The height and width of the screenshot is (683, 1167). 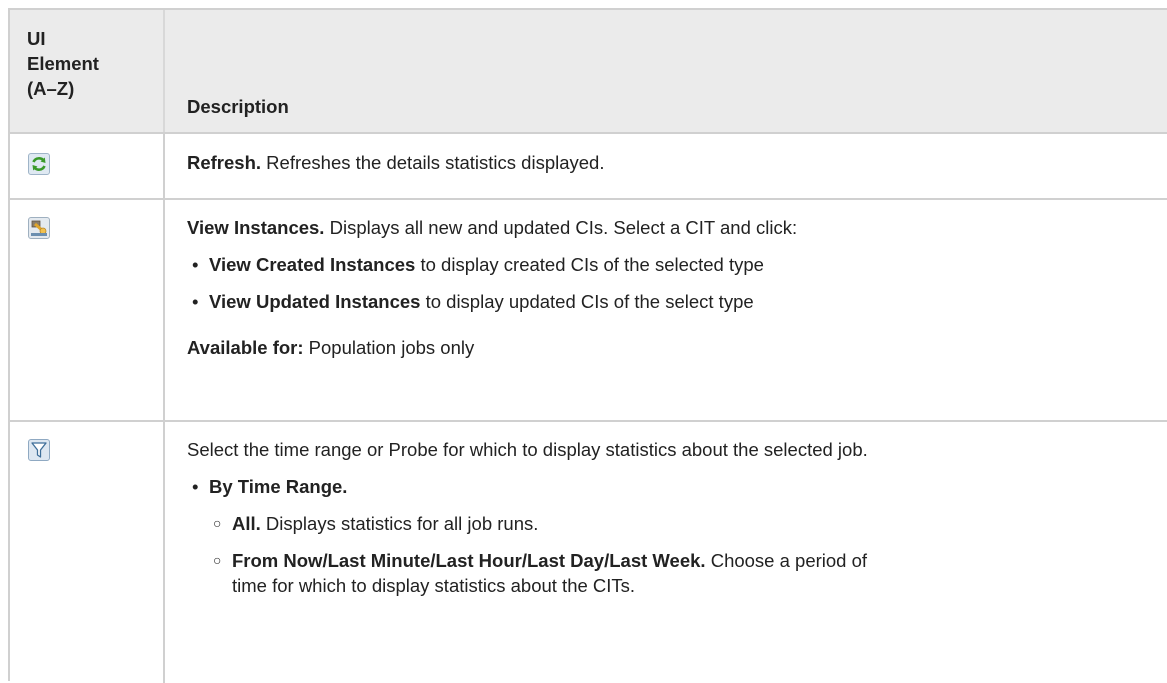 I want to click on availability-text: Population jobs only, so click(x=389, y=347).